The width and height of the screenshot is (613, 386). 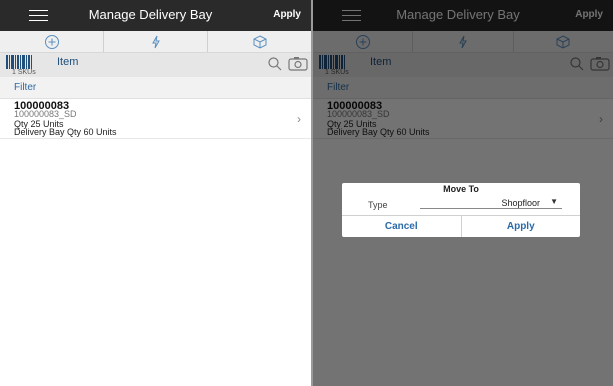 I want to click on quick-action-button, so click(x=156, y=41).